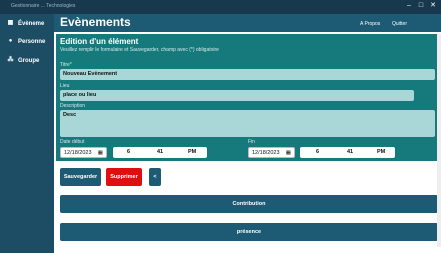  I want to click on end-minute: 41, so click(350, 152).